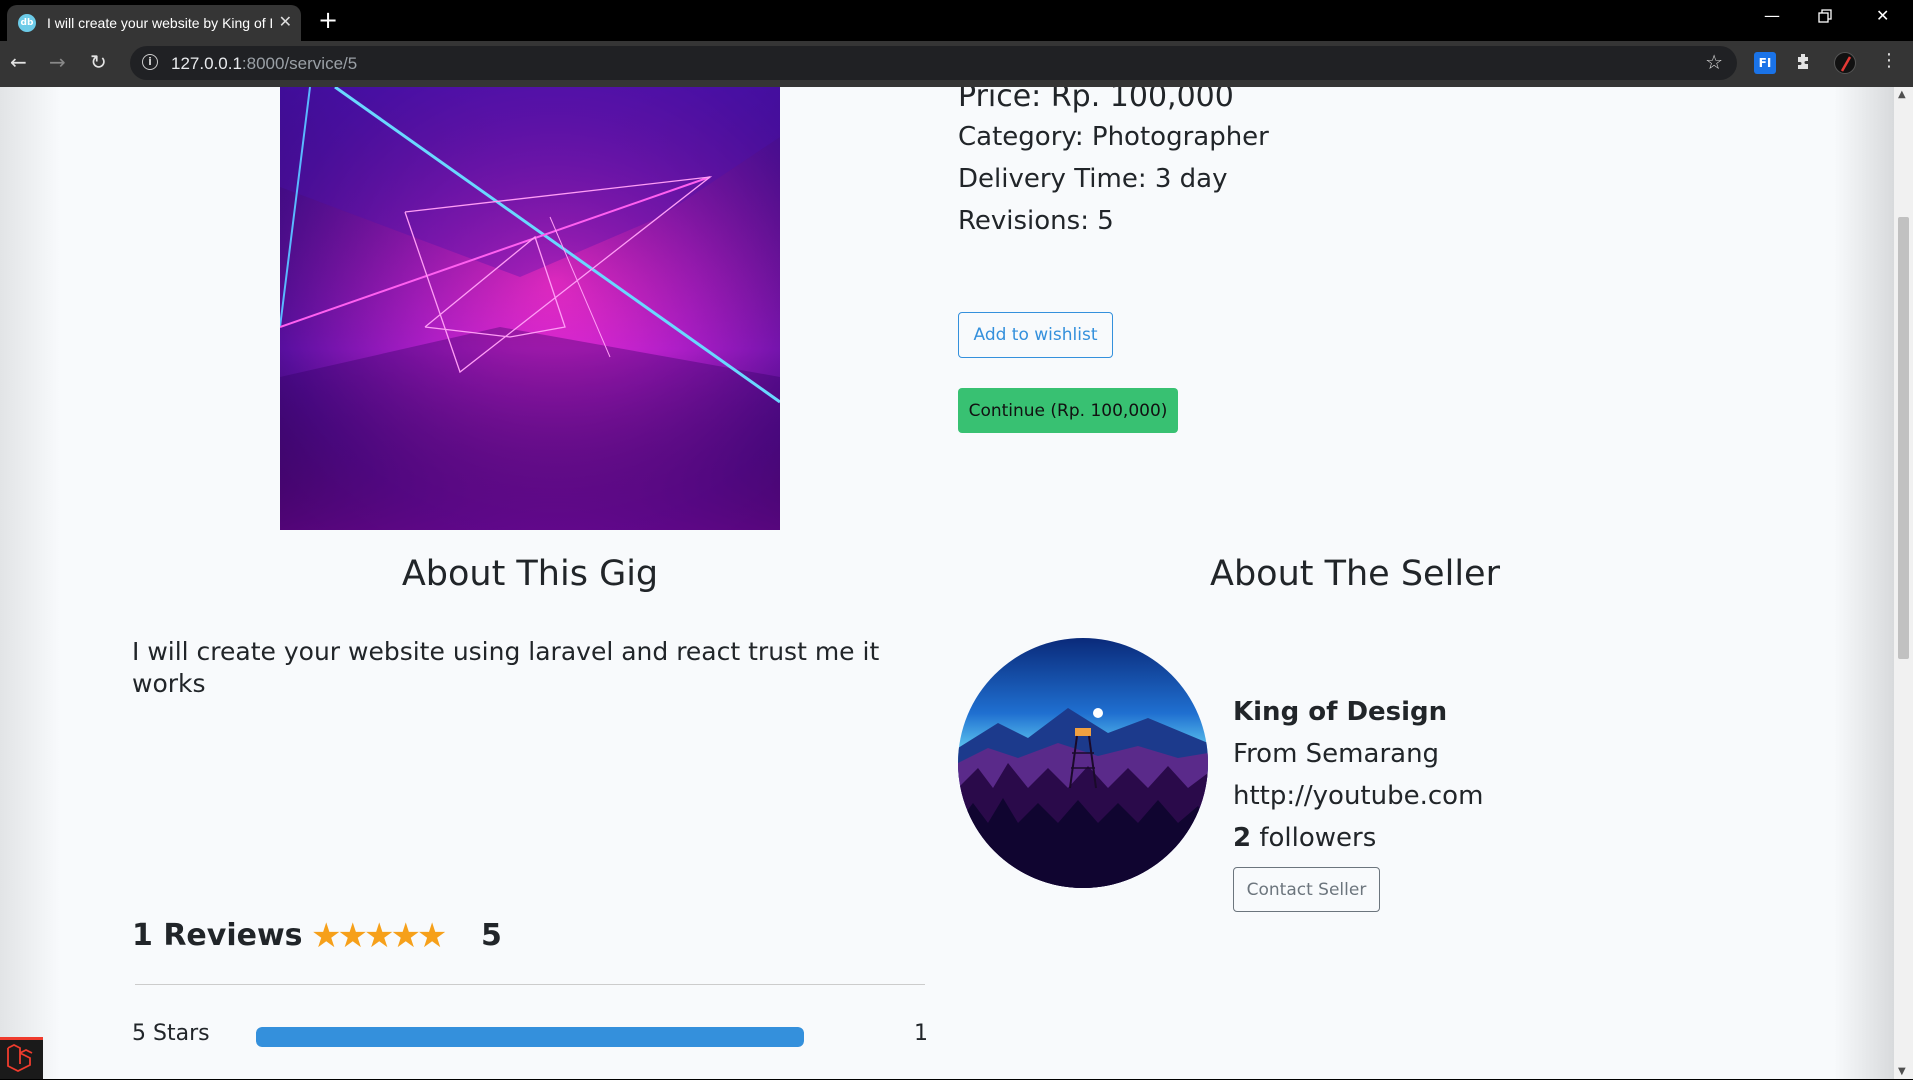 This screenshot has height=1080, width=1913. Describe the element at coordinates (1805, 63) in the screenshot. I see `extensions-puzzle-icon` at that location.